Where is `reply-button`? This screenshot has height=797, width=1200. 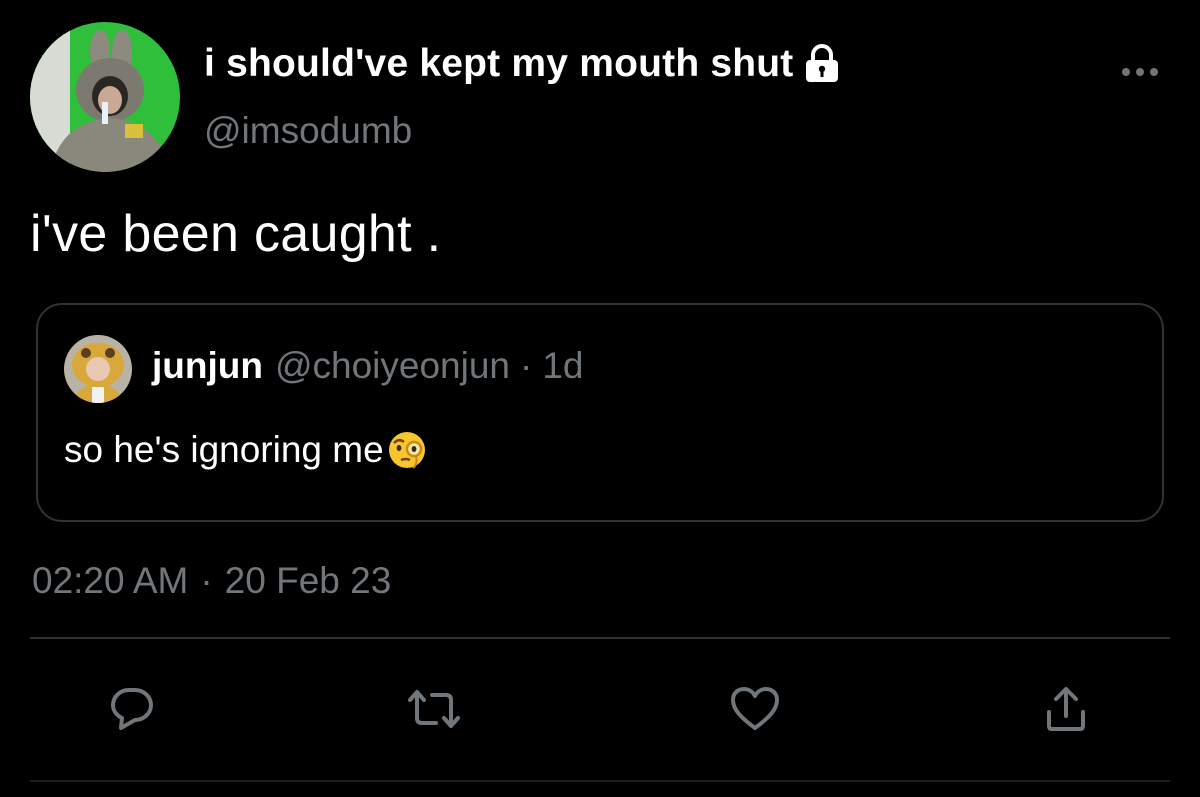 reply-button is located at coordinates (132, 709).